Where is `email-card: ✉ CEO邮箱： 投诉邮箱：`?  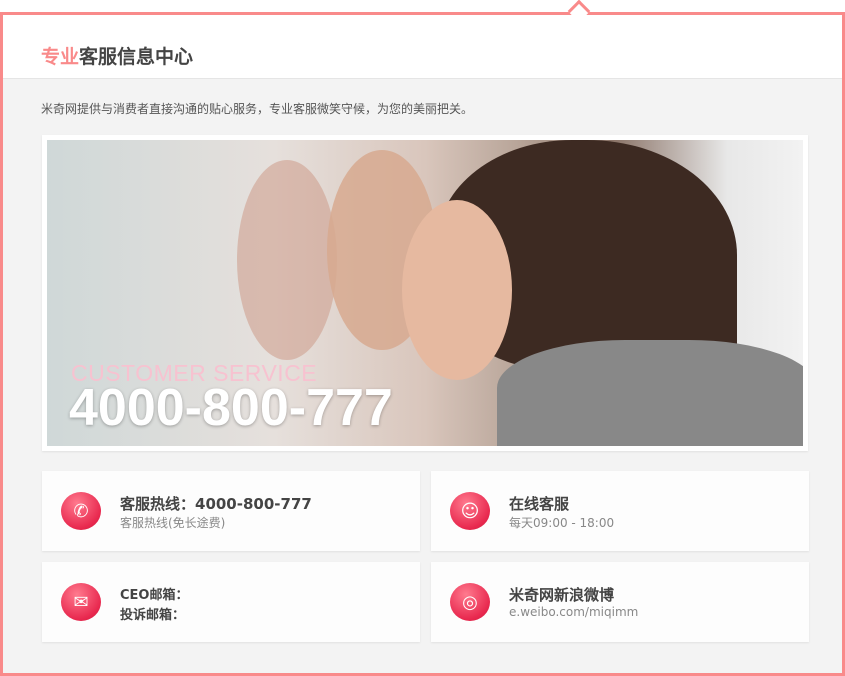
email-card: ✉ CEO邮箱： 投诉邮箱： is located at coordinates (231, 602).